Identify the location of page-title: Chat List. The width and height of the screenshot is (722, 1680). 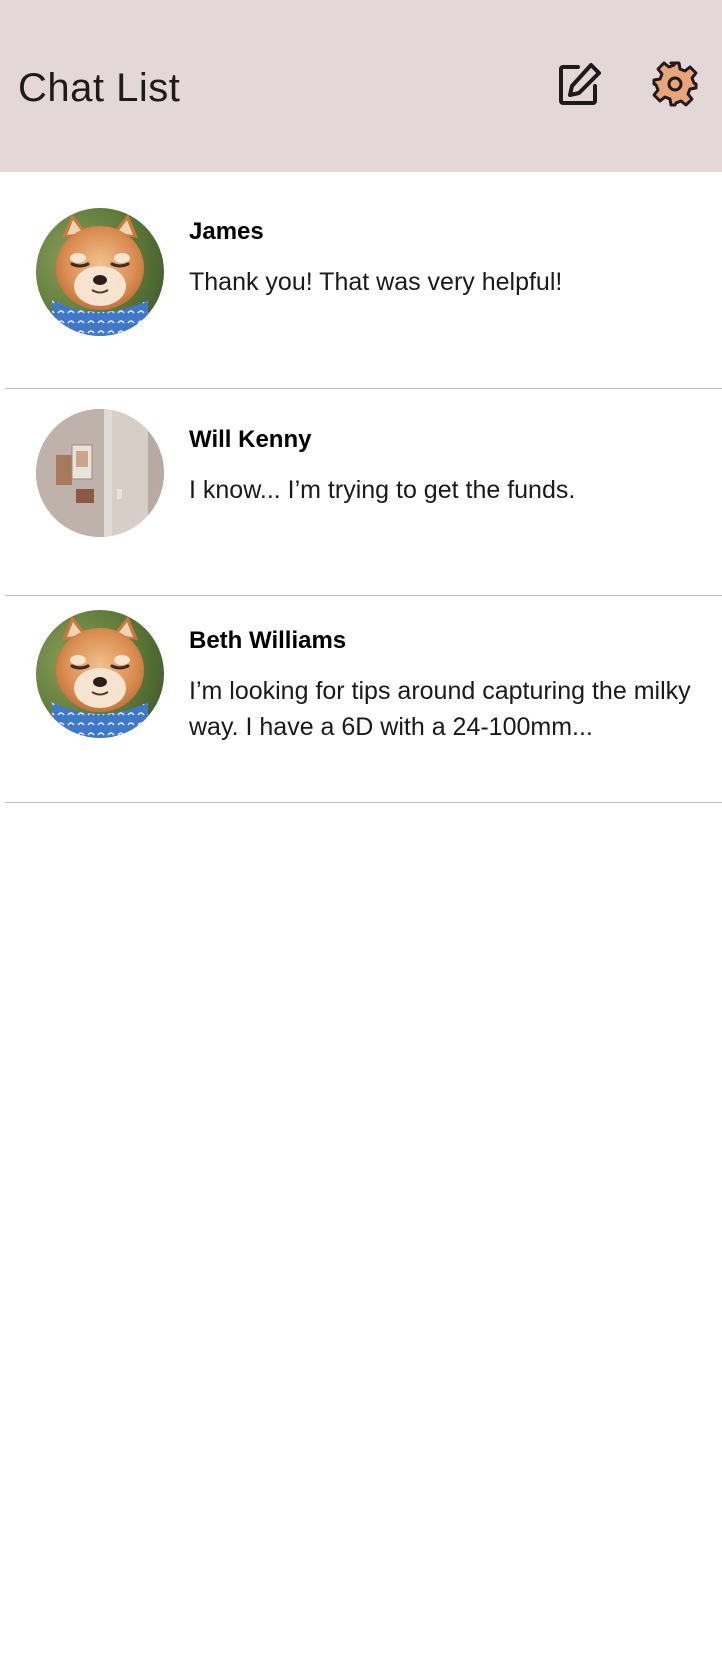
(99, 88).